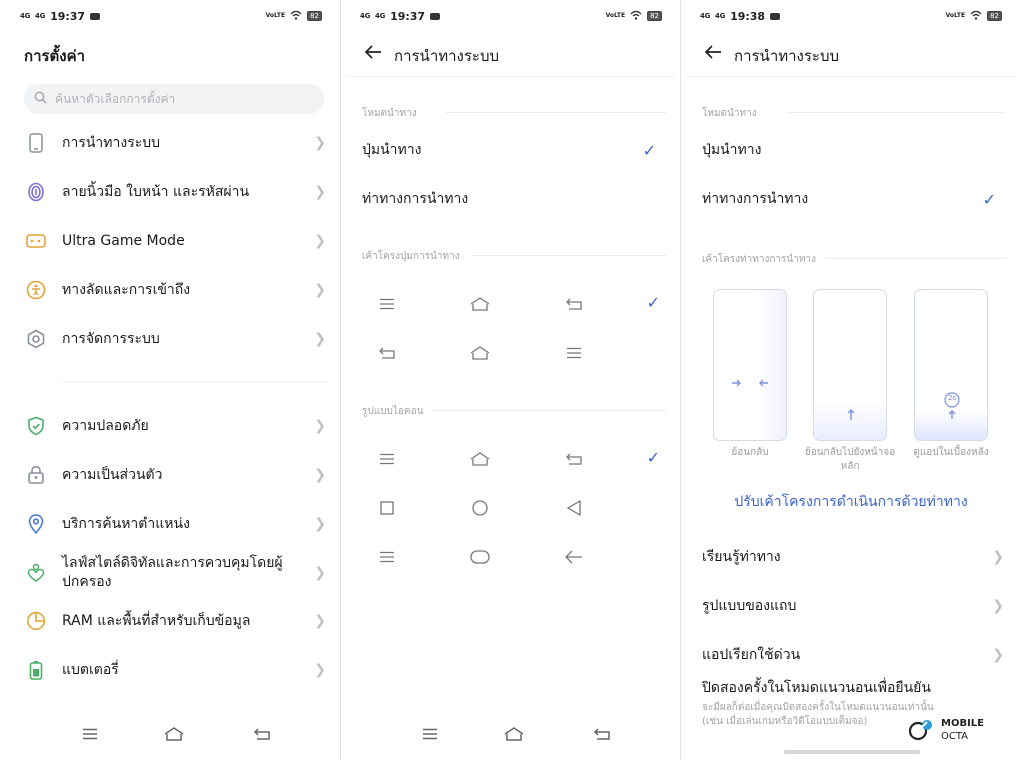 Image resolution: width=1024 pixels, height=760 pixels. I want to click on icon-style-option-1: ✓, so click(511, 459).